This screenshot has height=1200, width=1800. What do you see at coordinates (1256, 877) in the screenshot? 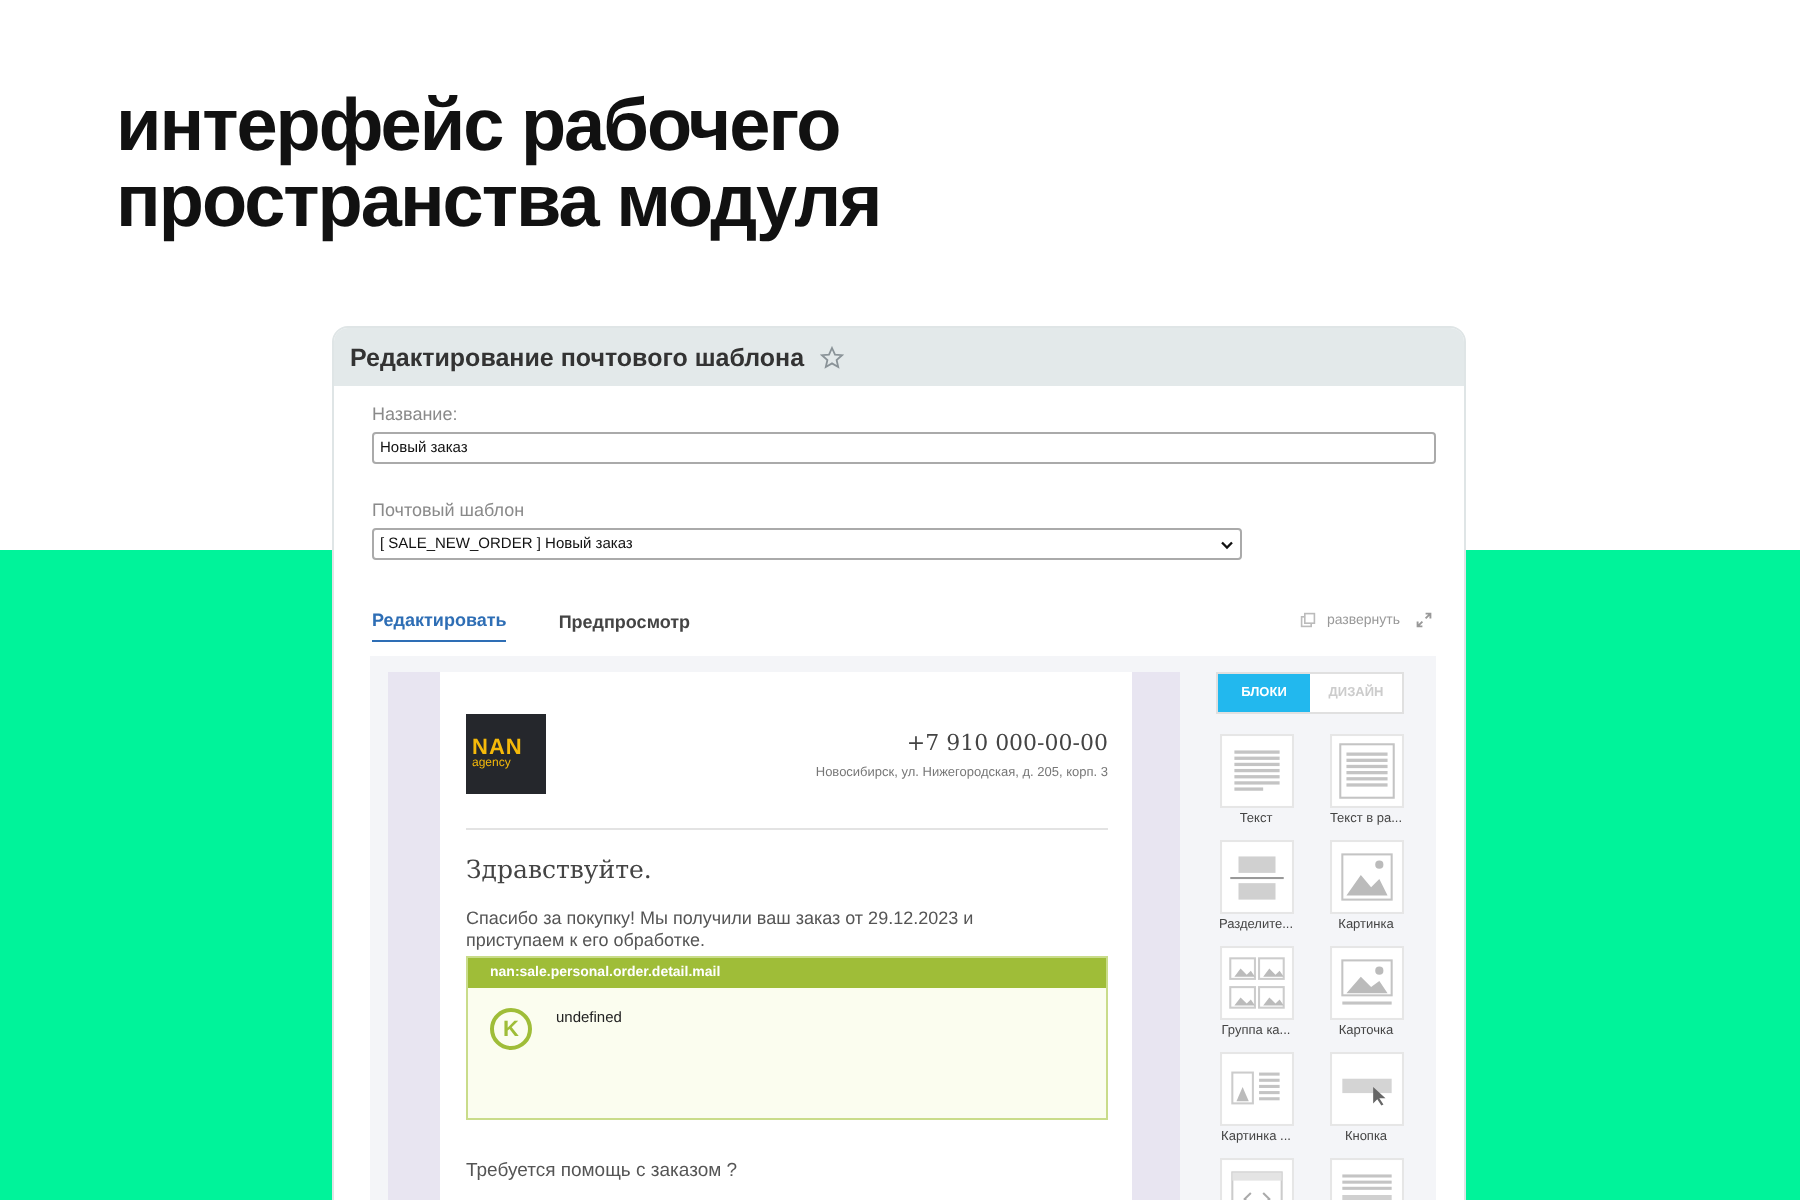
I see `divider-block-icon` at bounding box center [1256, 877].